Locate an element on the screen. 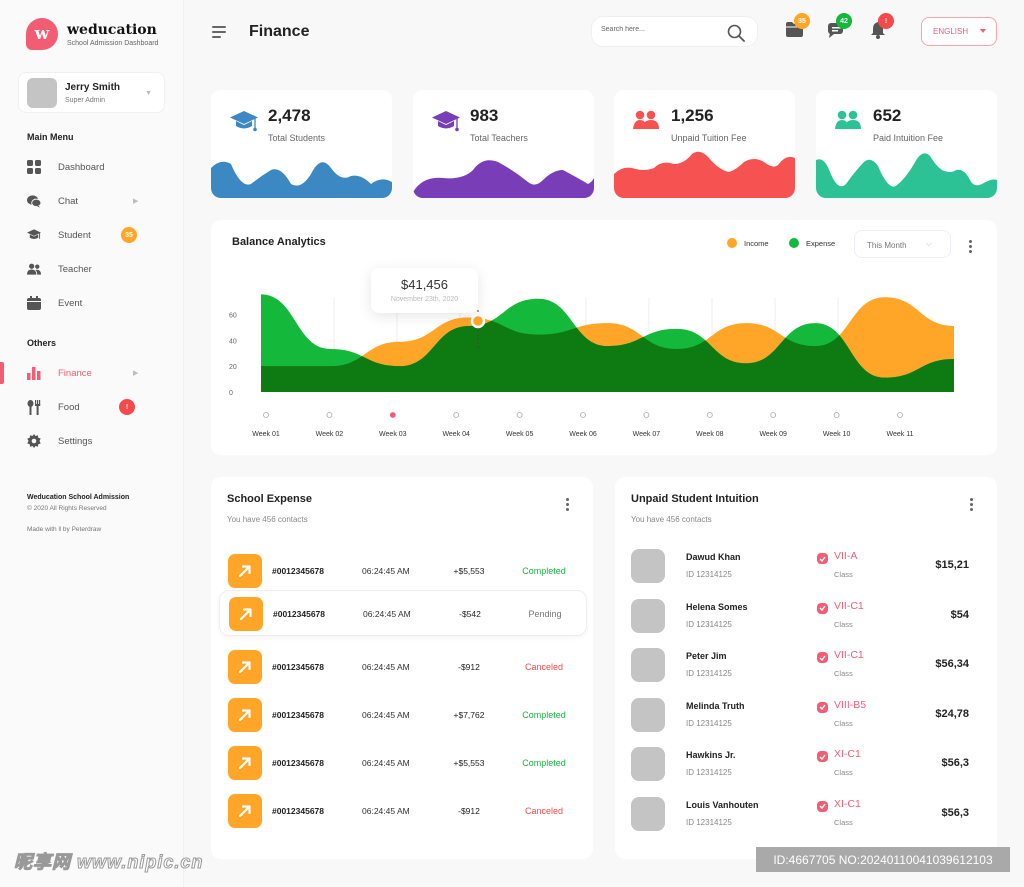  transaction-amount: -$912 is located at coordinates (469, 811).